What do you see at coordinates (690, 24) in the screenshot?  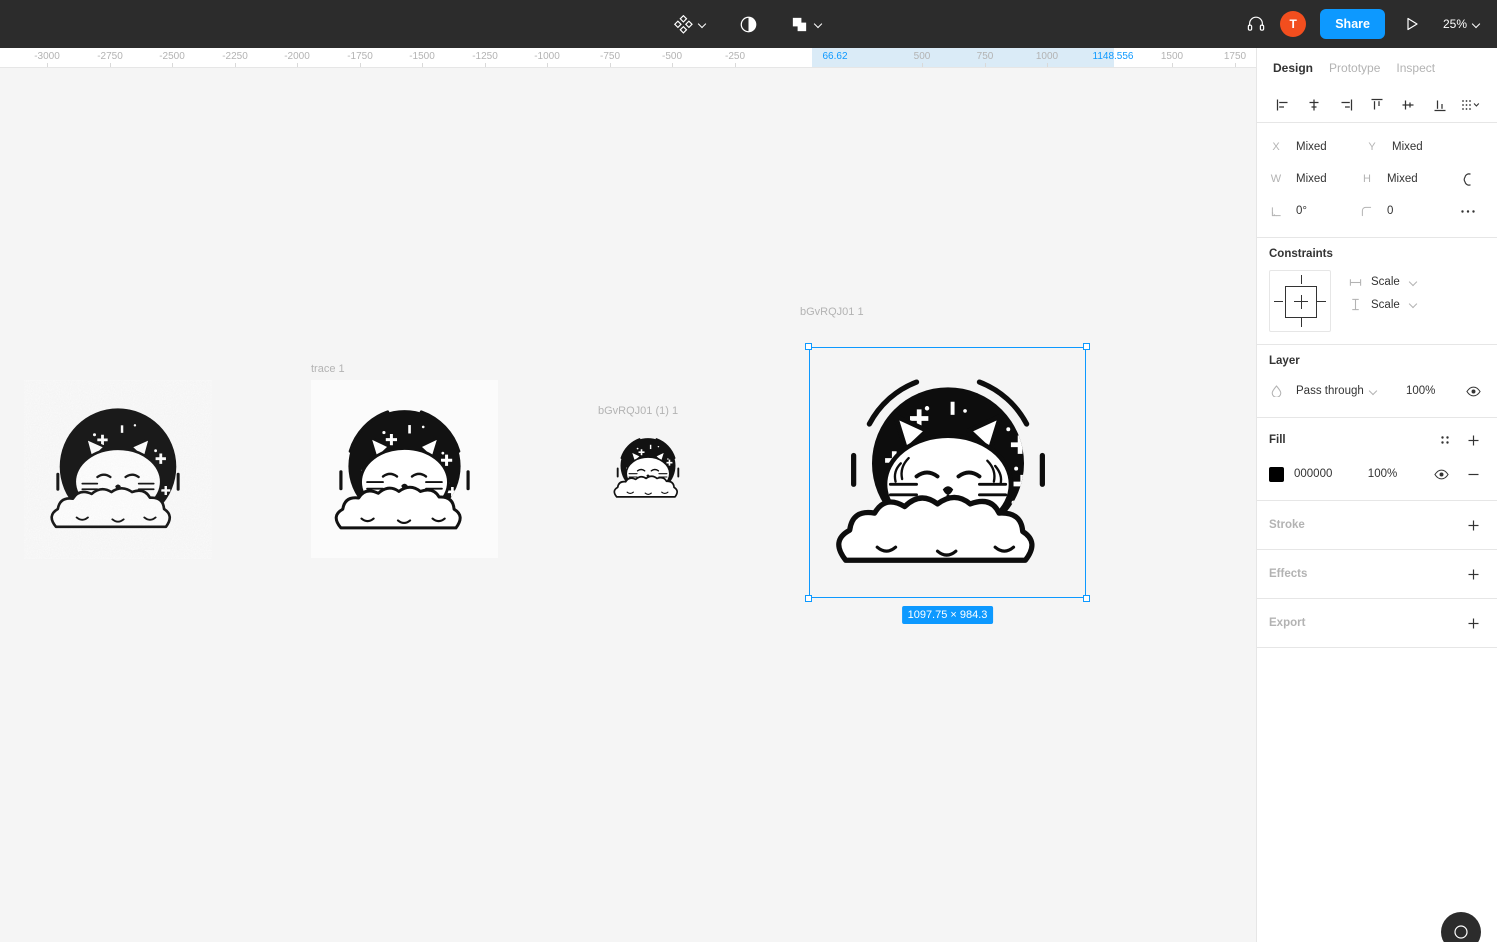 I see `components-tool` at bounding box center [690, 24].